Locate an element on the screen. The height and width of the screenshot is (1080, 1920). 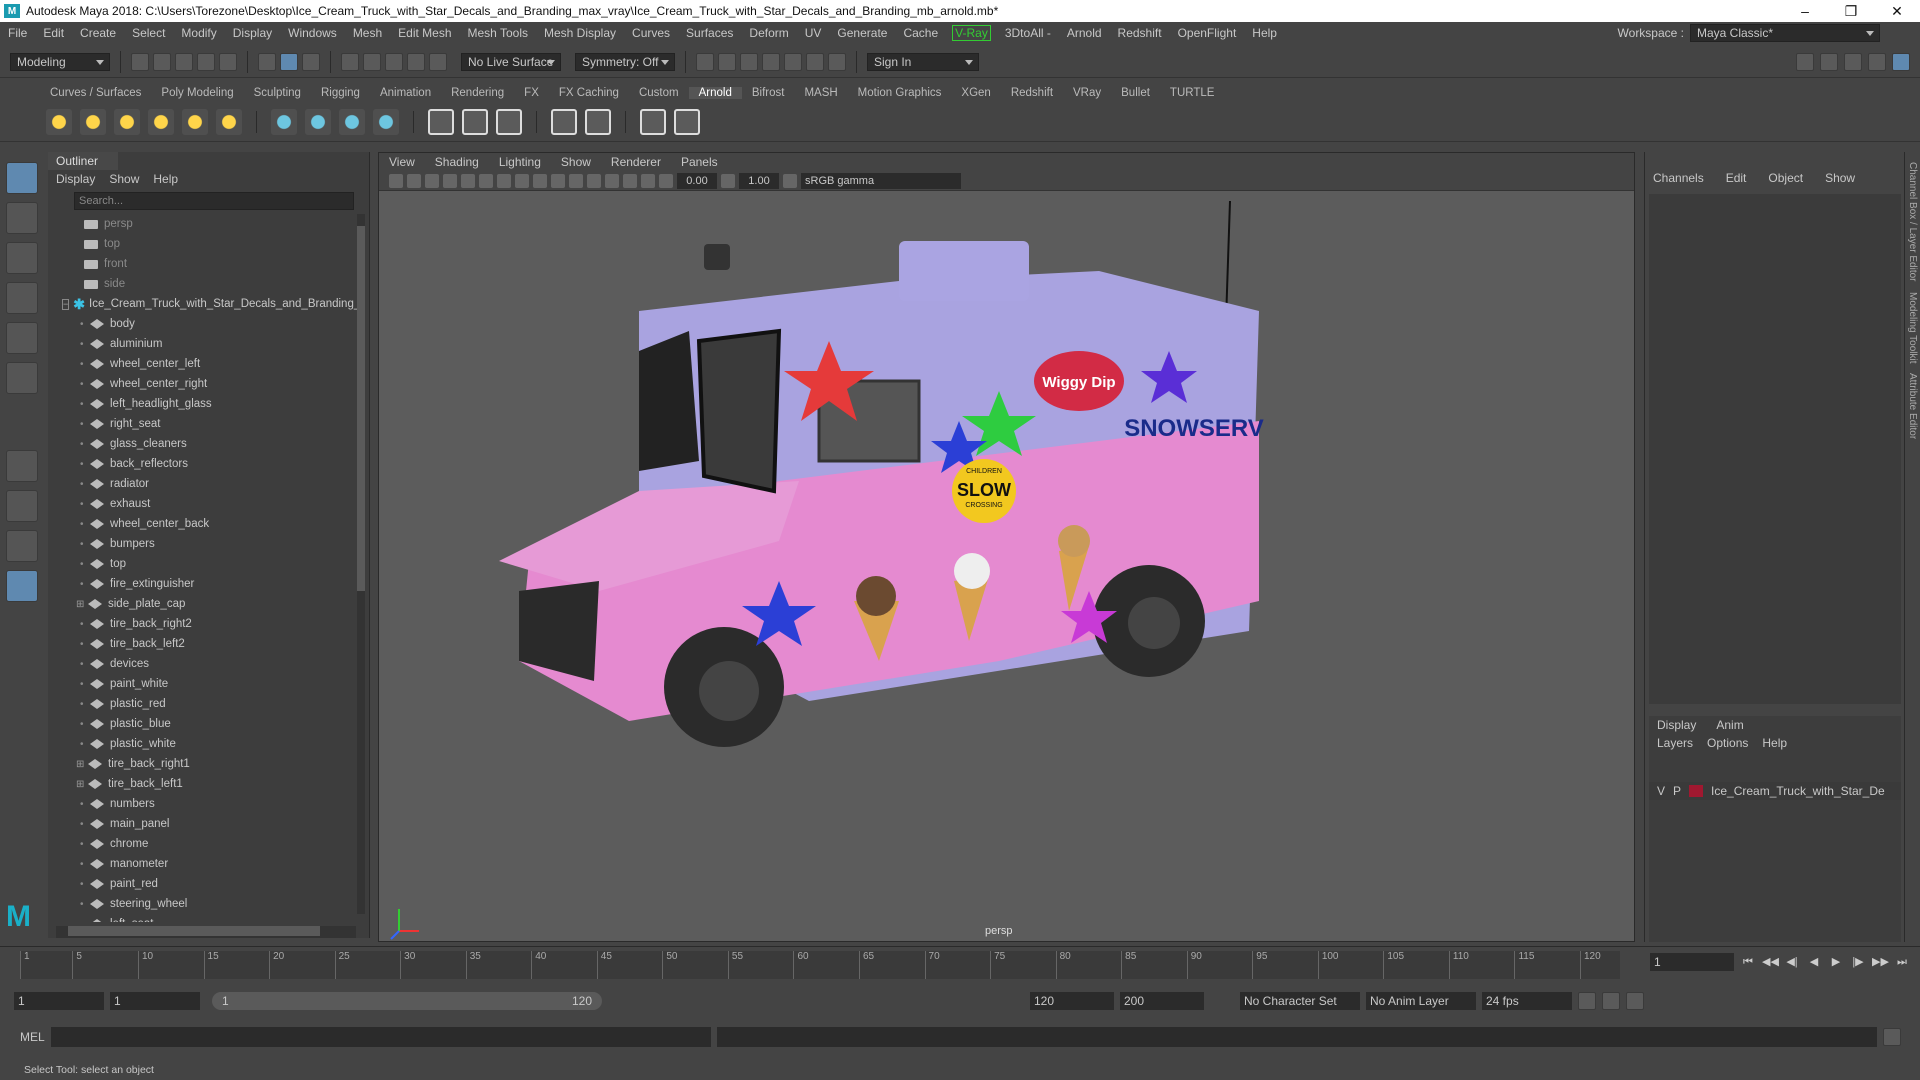
render-view-icon is located at coordinates (705, 61).